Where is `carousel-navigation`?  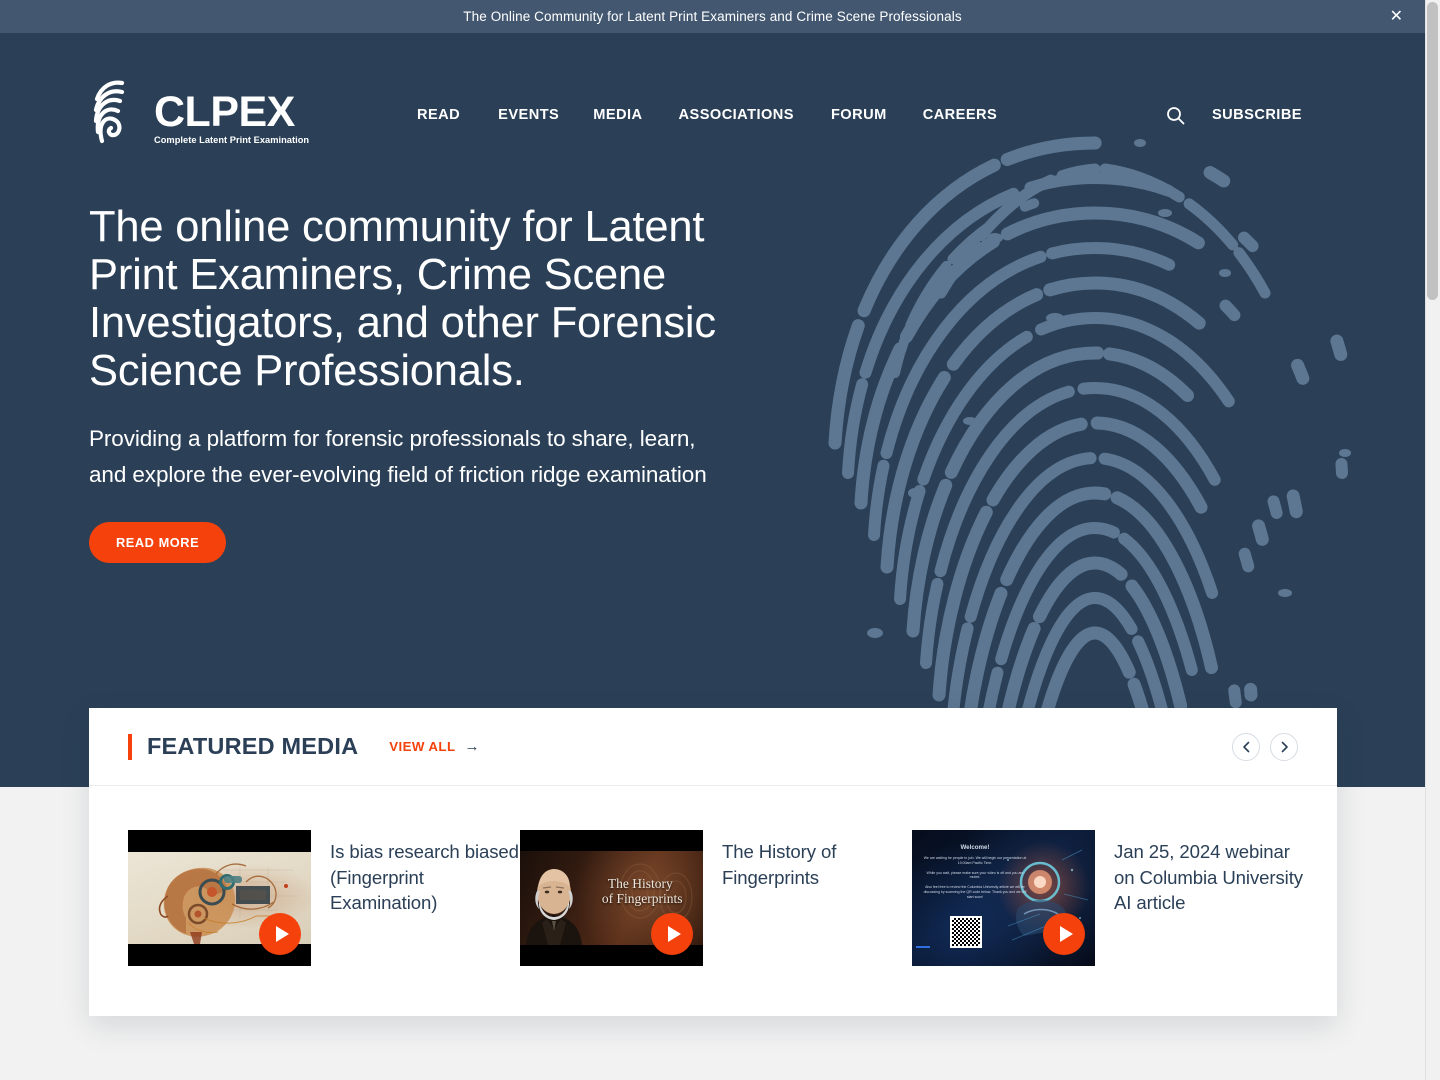 carousel-navigation is located at coordinates (1265, 746).